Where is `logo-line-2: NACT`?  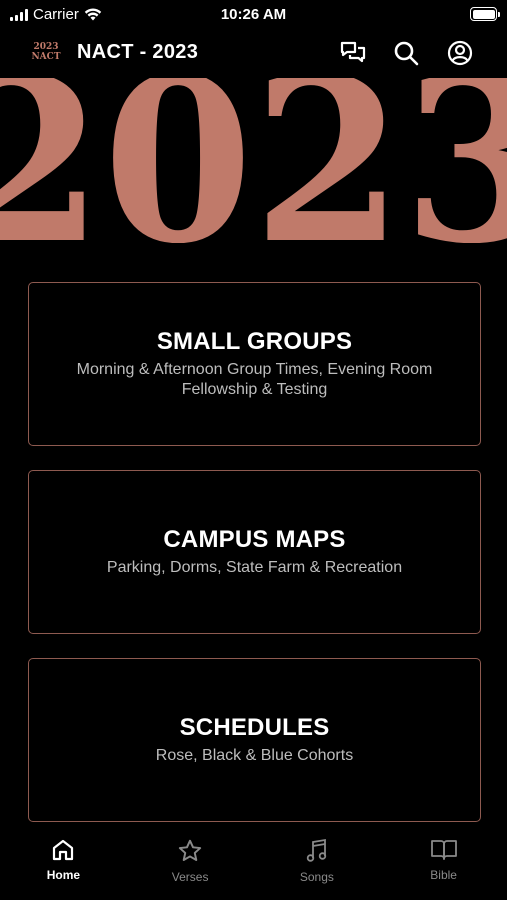 logo-line-2: NACT is located at coordinates (46, 57).